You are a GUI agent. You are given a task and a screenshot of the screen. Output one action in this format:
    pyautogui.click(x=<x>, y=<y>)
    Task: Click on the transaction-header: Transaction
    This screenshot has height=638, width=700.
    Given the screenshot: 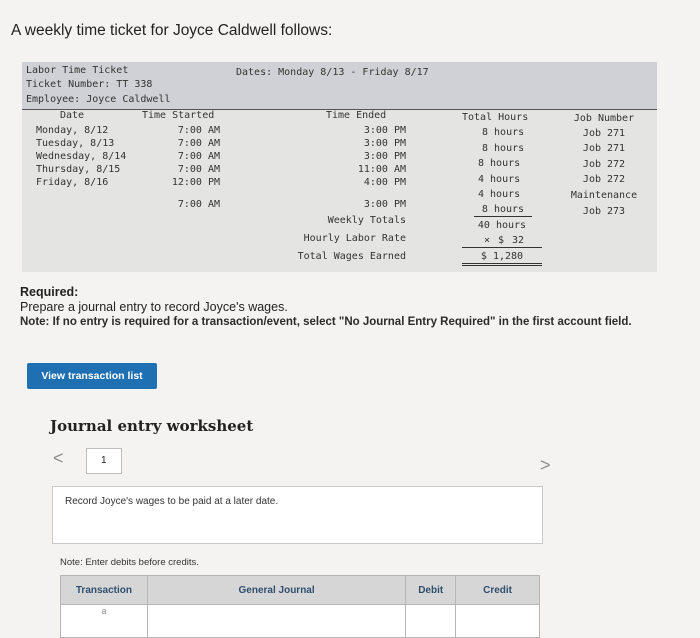 What is the action you would take?
    pyautogui.click(x=104, y=590)
    